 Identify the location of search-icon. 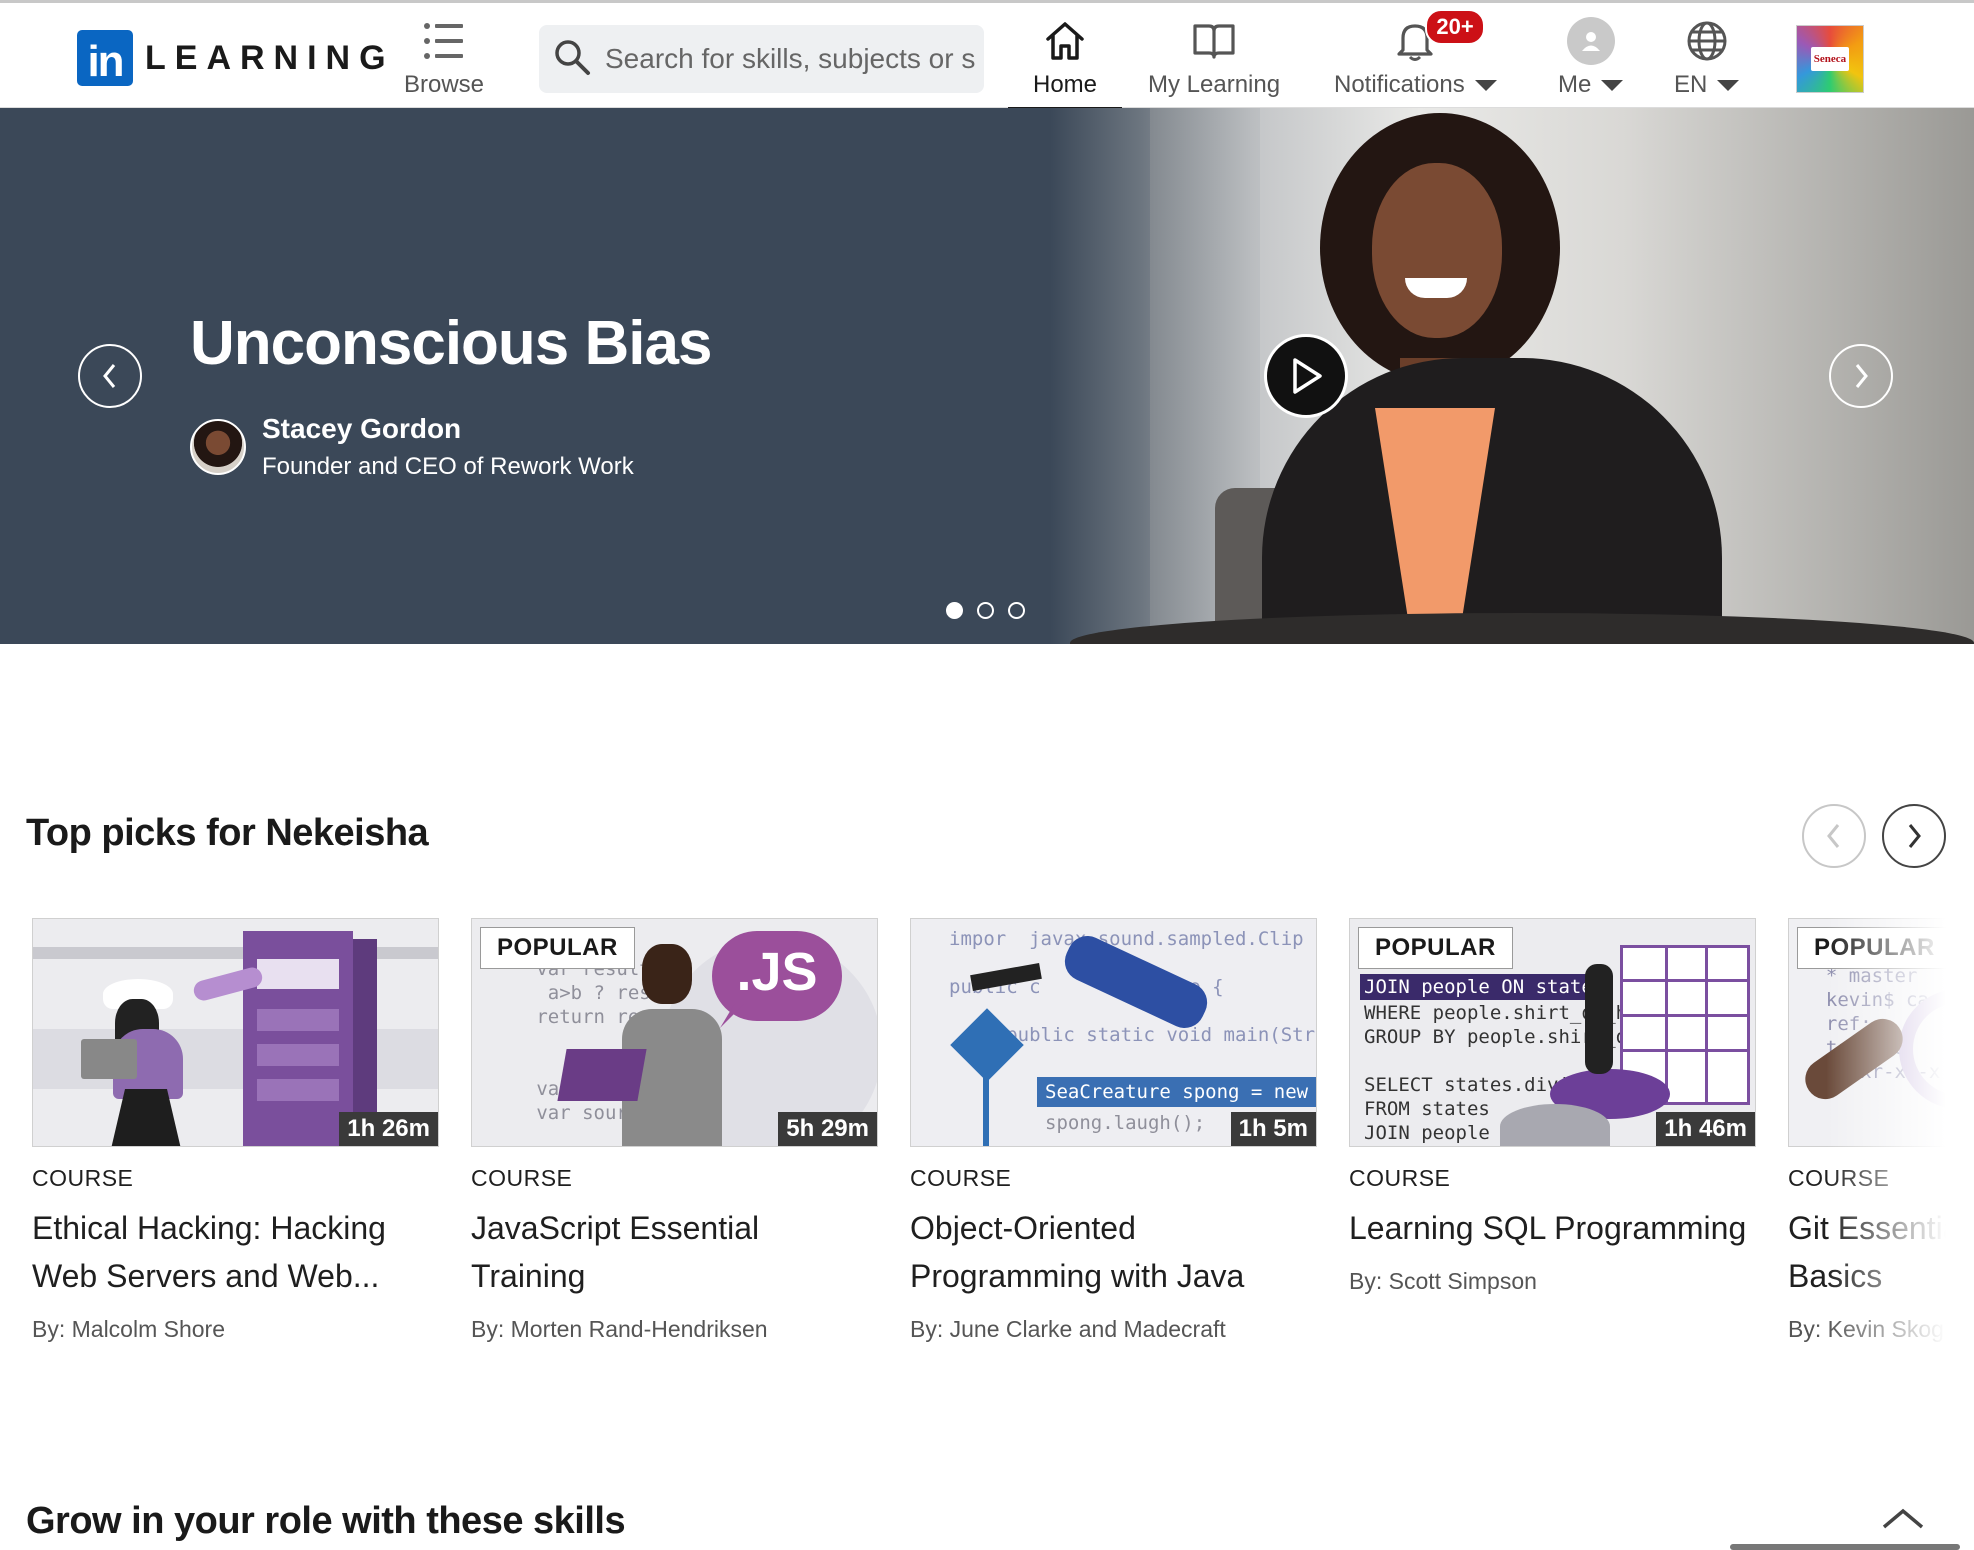
(572, 59).